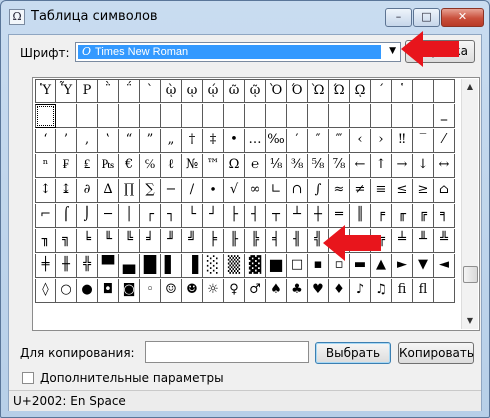  I want to click on symbol-cell: ╨, so click(423, 241).